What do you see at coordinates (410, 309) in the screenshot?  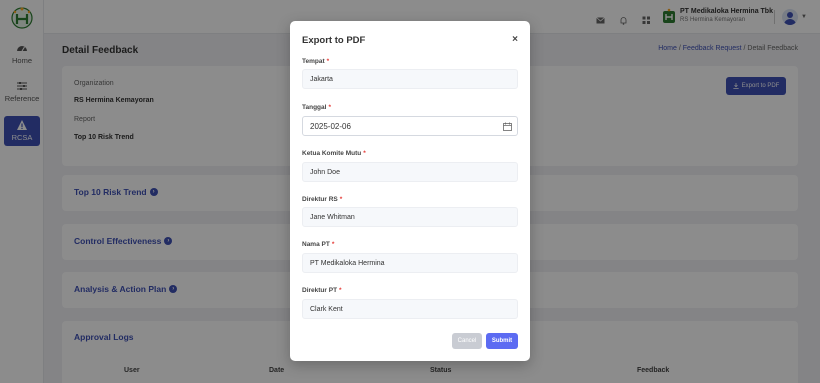 I see `direktur-pt-input: Clark Kent` at bounding box center [410, 309].